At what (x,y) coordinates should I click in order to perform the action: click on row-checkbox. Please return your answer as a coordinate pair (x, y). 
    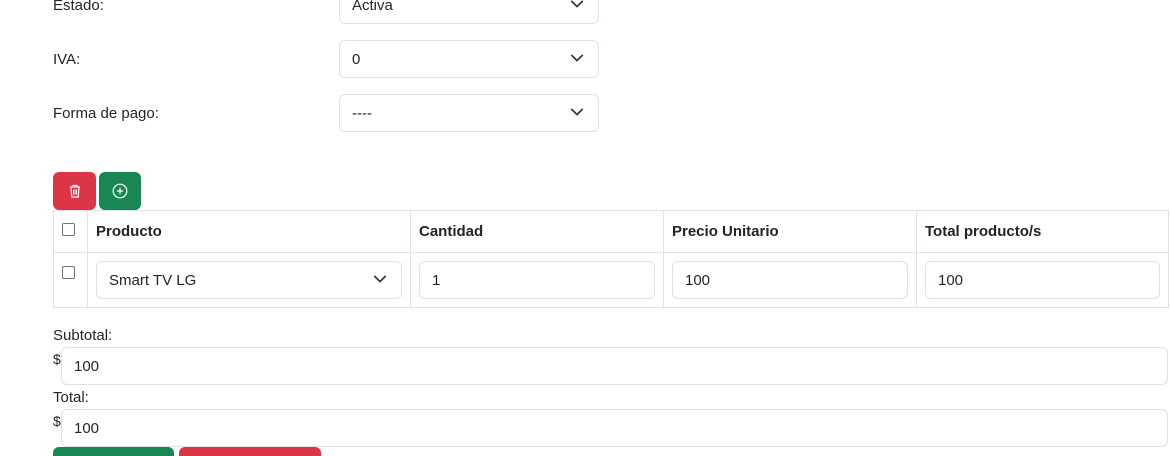
    Looking at the image, I should click on (68, 272).